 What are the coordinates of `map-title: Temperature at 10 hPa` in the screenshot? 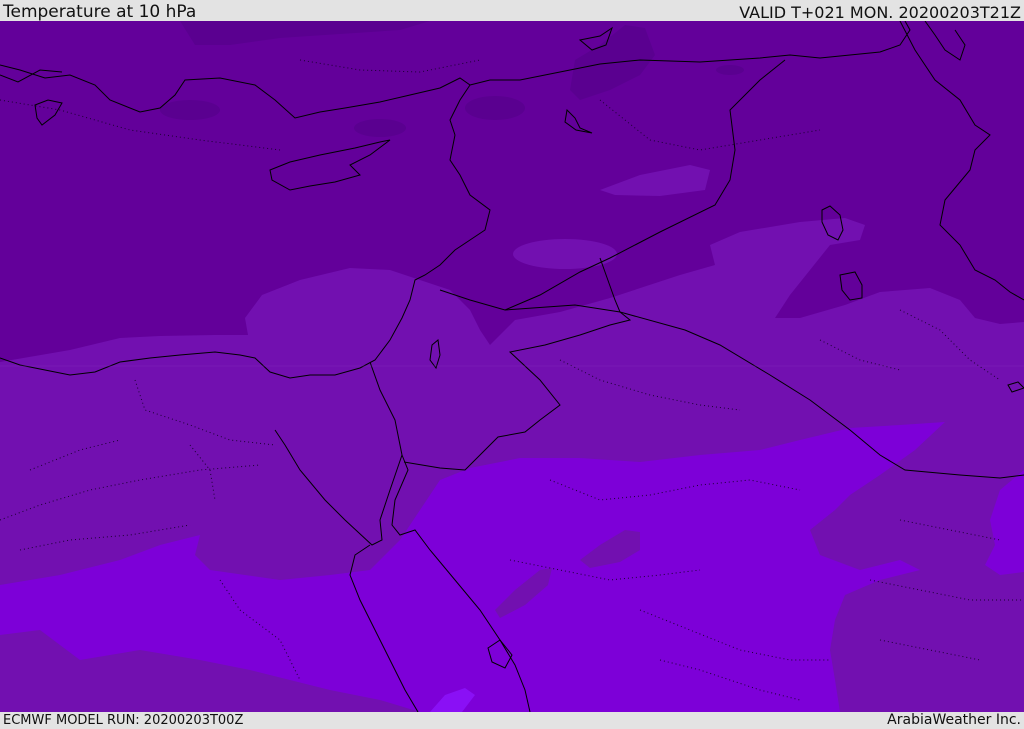 It's located at (100, 12).